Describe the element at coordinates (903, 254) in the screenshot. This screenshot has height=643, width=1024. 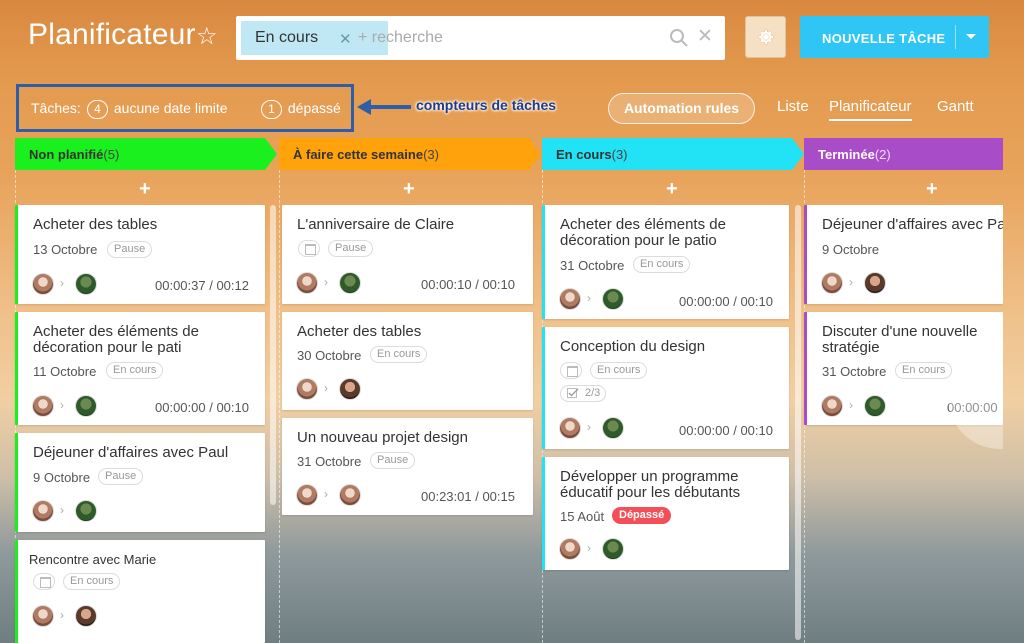
I see `task-card: Déjeuner d'affaires avec Pa 9 Octobre ›` at that location.